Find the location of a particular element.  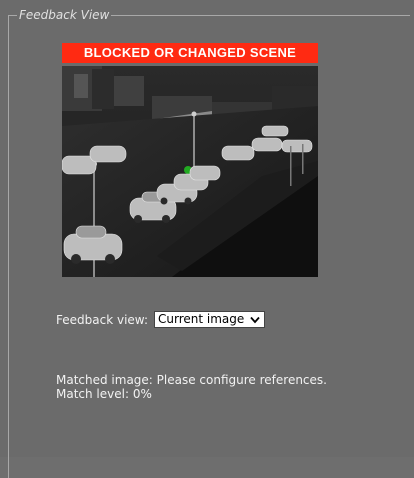

feedback-view-row: Feedback view: Current image is located at coordinates (161, 319).